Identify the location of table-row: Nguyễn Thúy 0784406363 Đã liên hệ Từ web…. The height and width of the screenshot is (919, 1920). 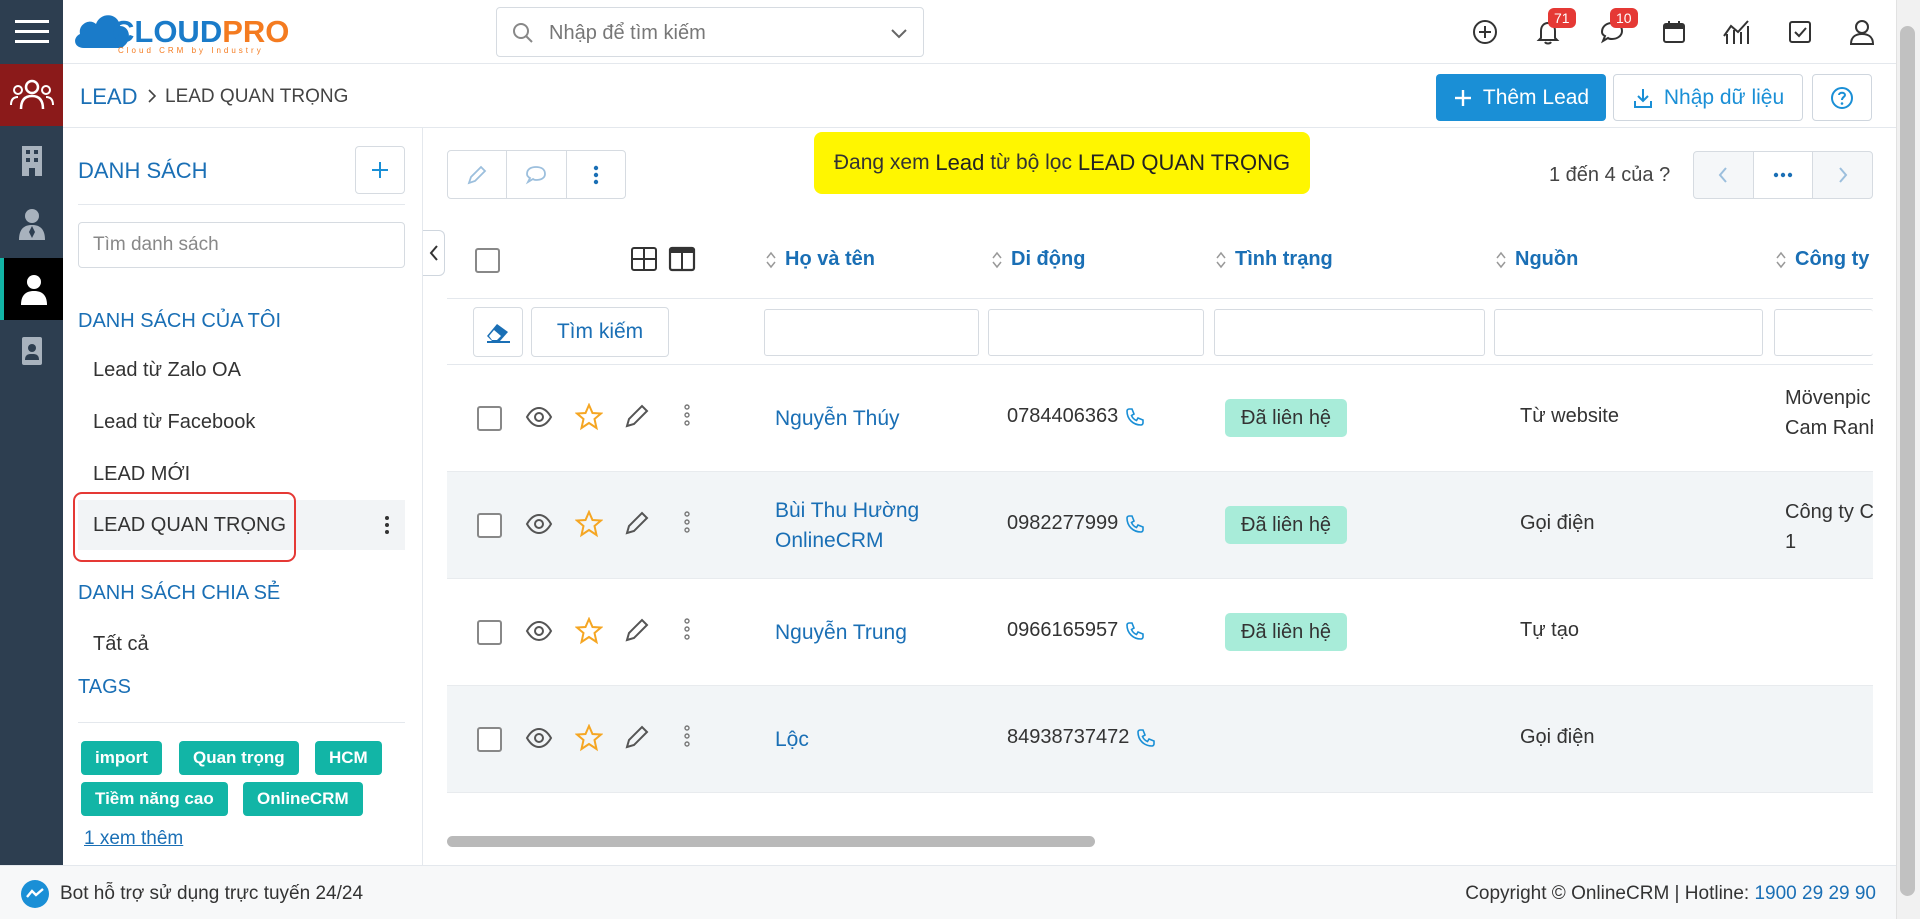
(1160, 418).